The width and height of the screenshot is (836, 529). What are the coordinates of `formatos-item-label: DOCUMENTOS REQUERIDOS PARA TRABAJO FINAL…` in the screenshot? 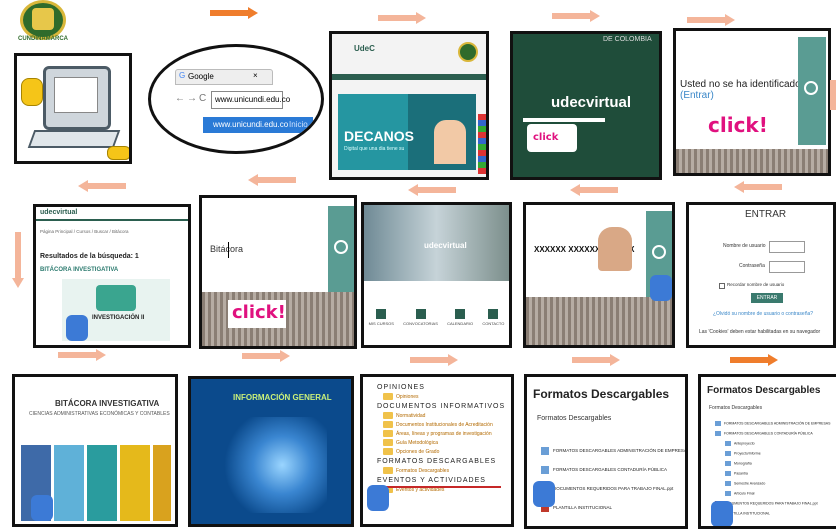 It's located at (613, 489).